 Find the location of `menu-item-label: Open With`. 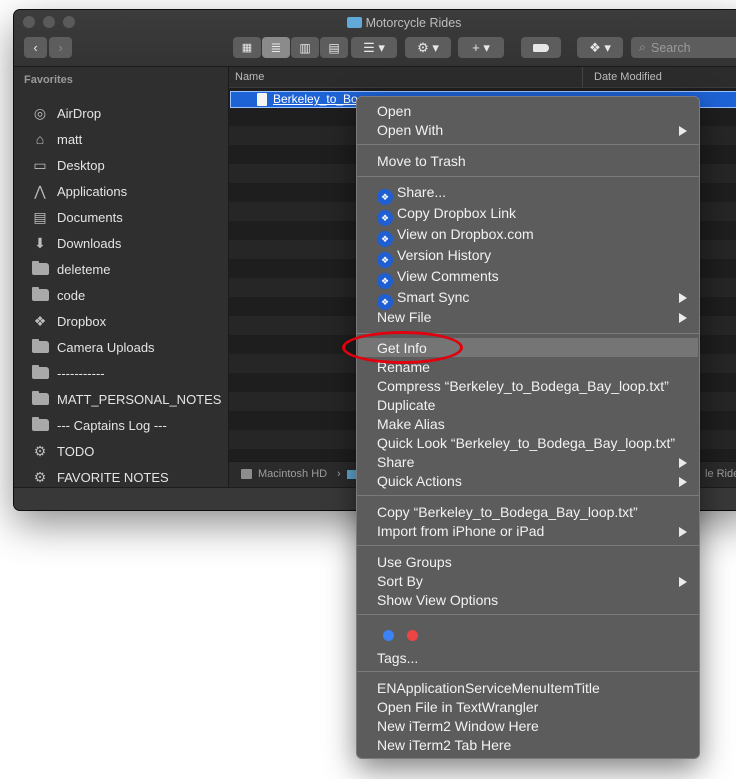

menu-item-label: Open With is located at coordinates (410, 130).